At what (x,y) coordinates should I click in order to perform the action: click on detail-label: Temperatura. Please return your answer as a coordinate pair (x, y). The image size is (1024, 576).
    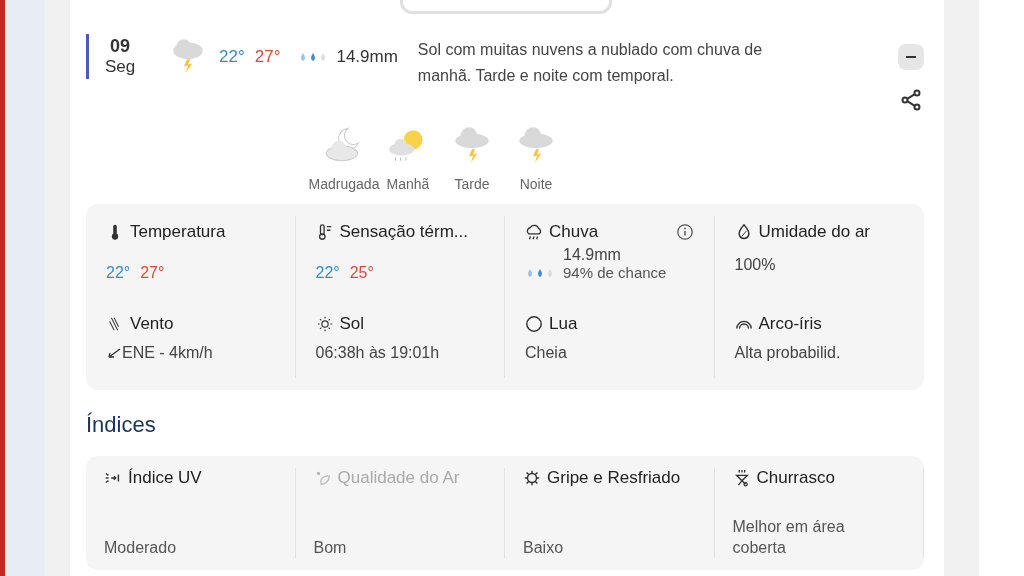
    Looking at the image, I should click on (178, 232).